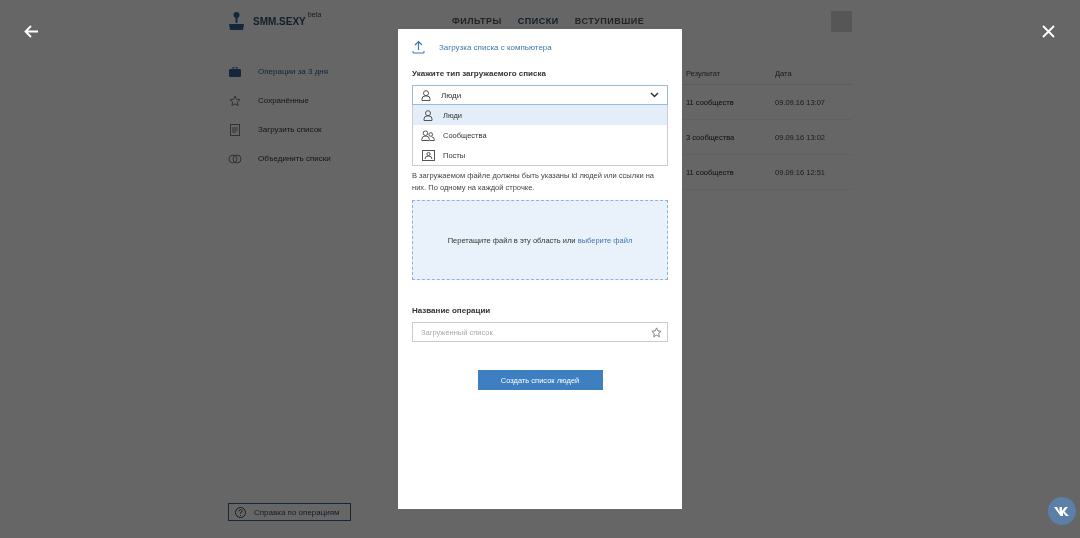 The width and height of the screenshot is (1080, 538). I want to click on help-button: Справка по операциям, so click(289, 512).